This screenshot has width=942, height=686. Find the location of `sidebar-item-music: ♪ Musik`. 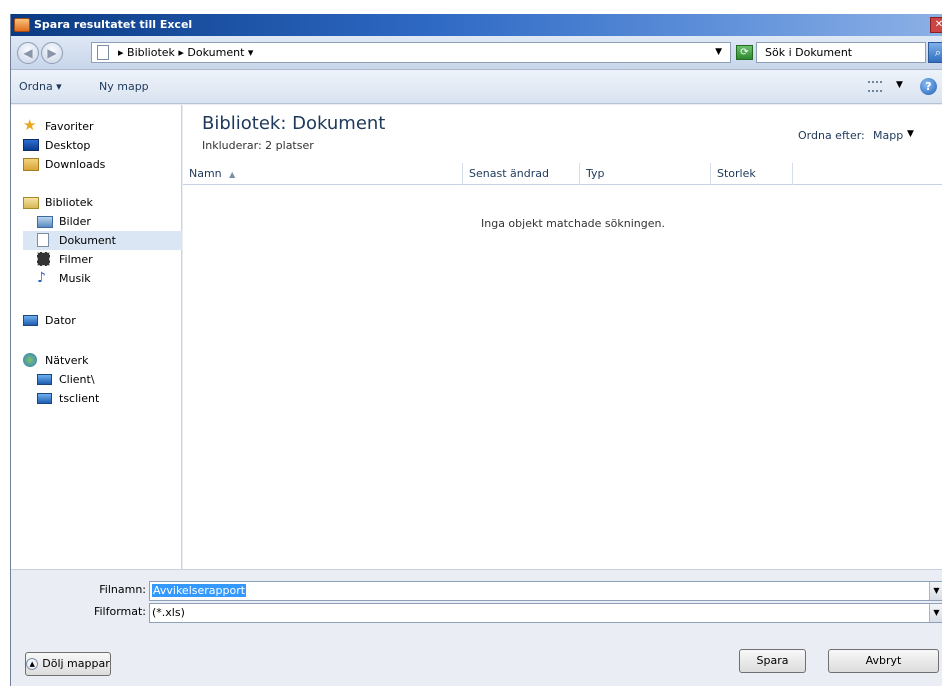

sidebar-item-music: ♪ Musik is located at coordinates (105, 278).